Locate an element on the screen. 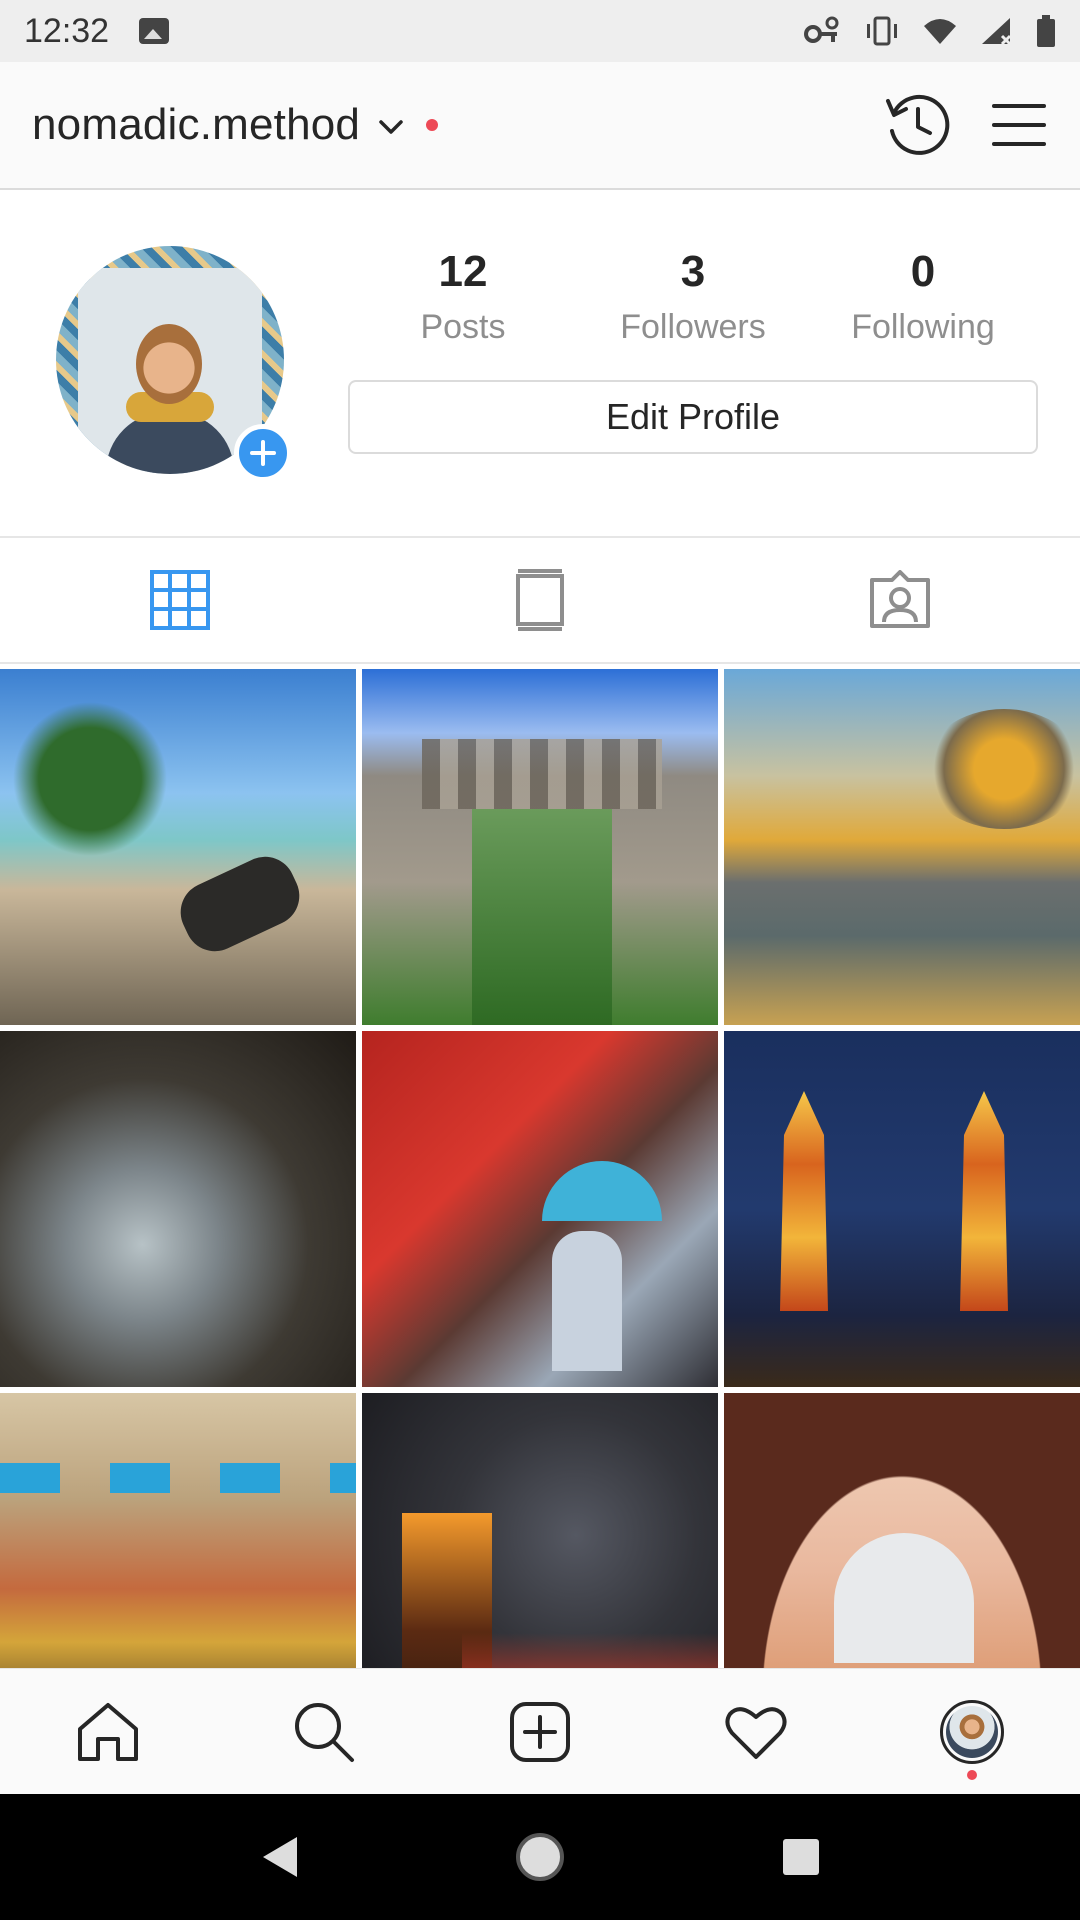  header-actions is located at coordinates (965, 125).